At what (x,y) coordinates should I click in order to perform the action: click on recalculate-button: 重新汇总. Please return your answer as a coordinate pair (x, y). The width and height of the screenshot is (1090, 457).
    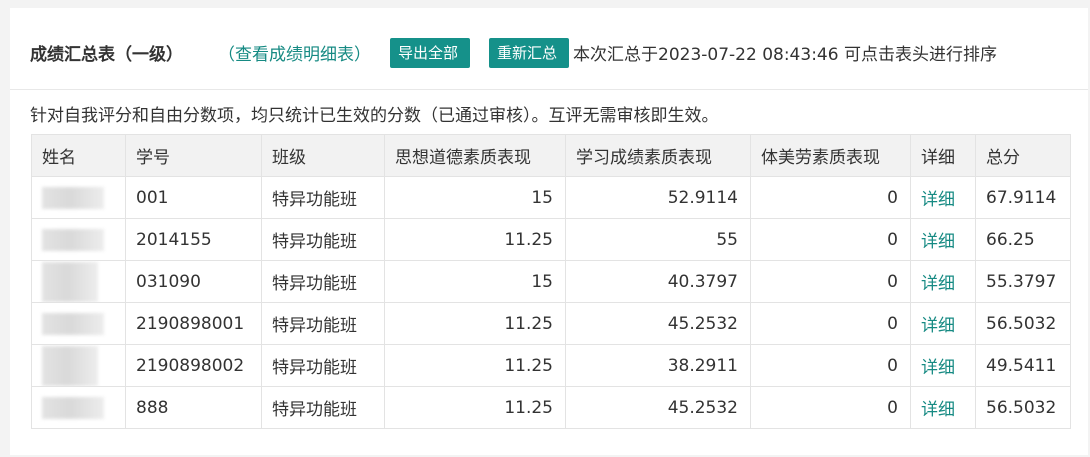
    Looking at the image, I should click on (529, 53).